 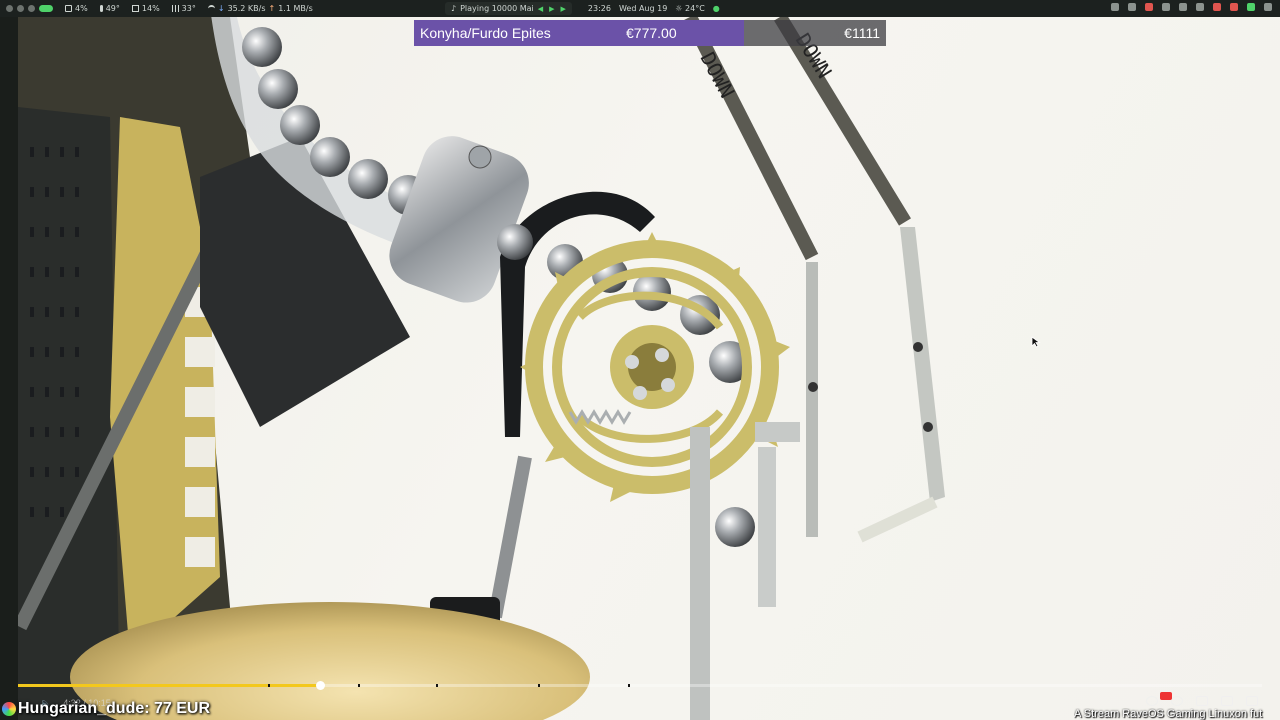 I want to click on miniplayer-icon, so click(x=1202, y=701).